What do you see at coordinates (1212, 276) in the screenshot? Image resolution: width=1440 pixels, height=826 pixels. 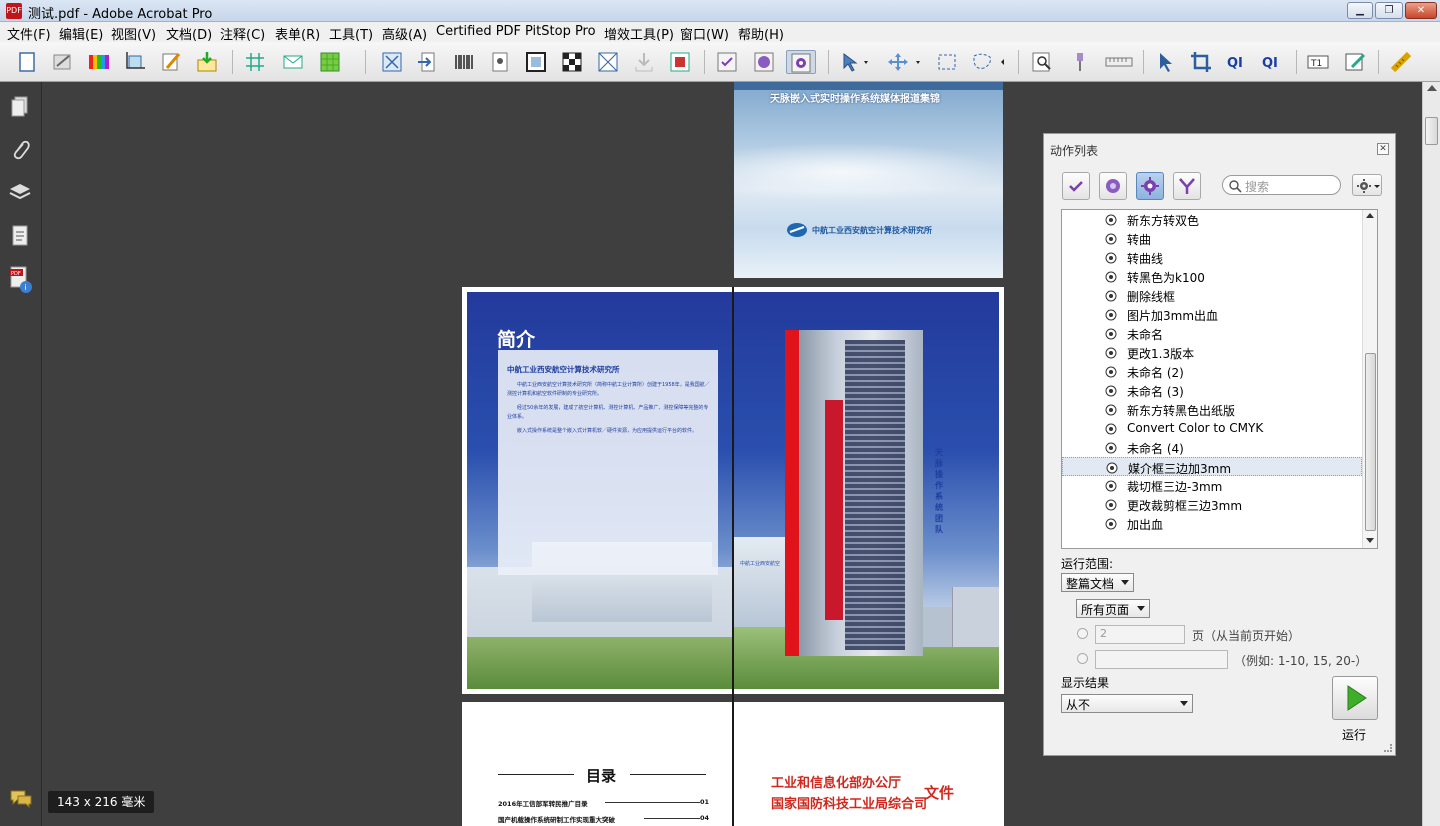 I see `list-item: 转黑色为k100` at bounding box center [1212, 276].